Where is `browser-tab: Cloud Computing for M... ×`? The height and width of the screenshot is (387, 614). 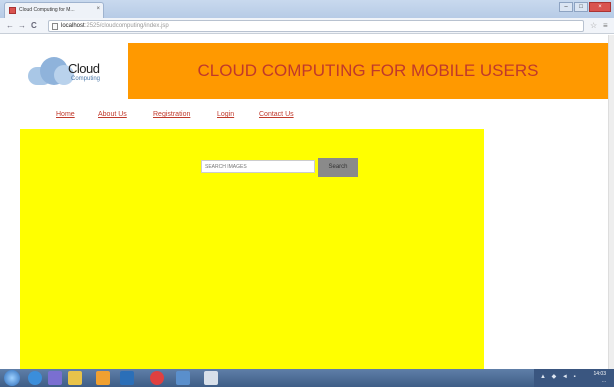
browser-tab: Cloud Computing for M... × is located at coordinates (54, 10).